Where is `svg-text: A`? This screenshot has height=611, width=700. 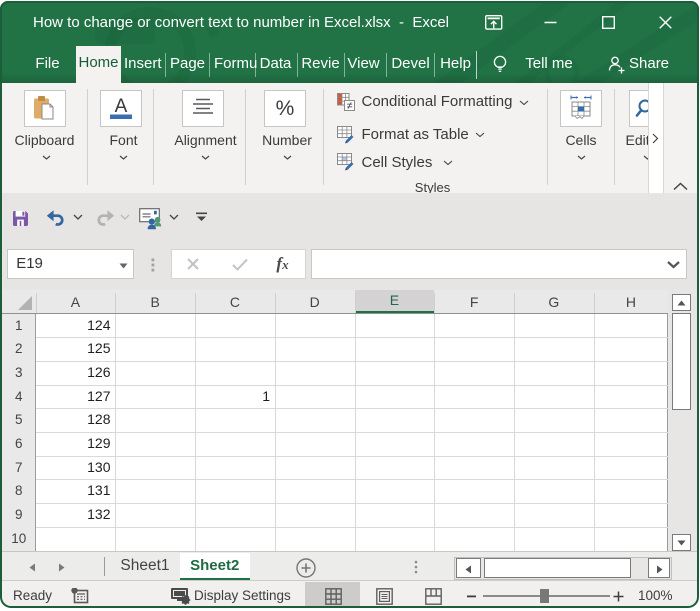 svg-text: A is located at coordinates (121, 106).